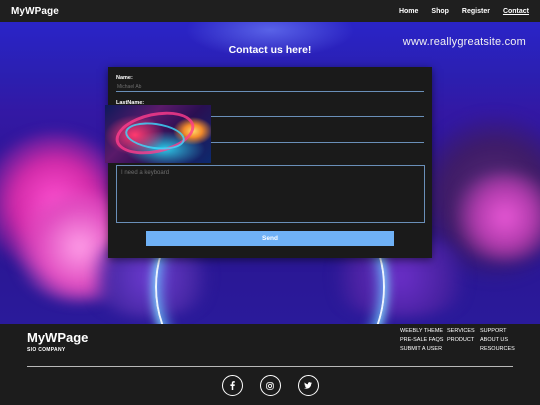  I want to click on site-logo: MyWPage, so click(35, 11).